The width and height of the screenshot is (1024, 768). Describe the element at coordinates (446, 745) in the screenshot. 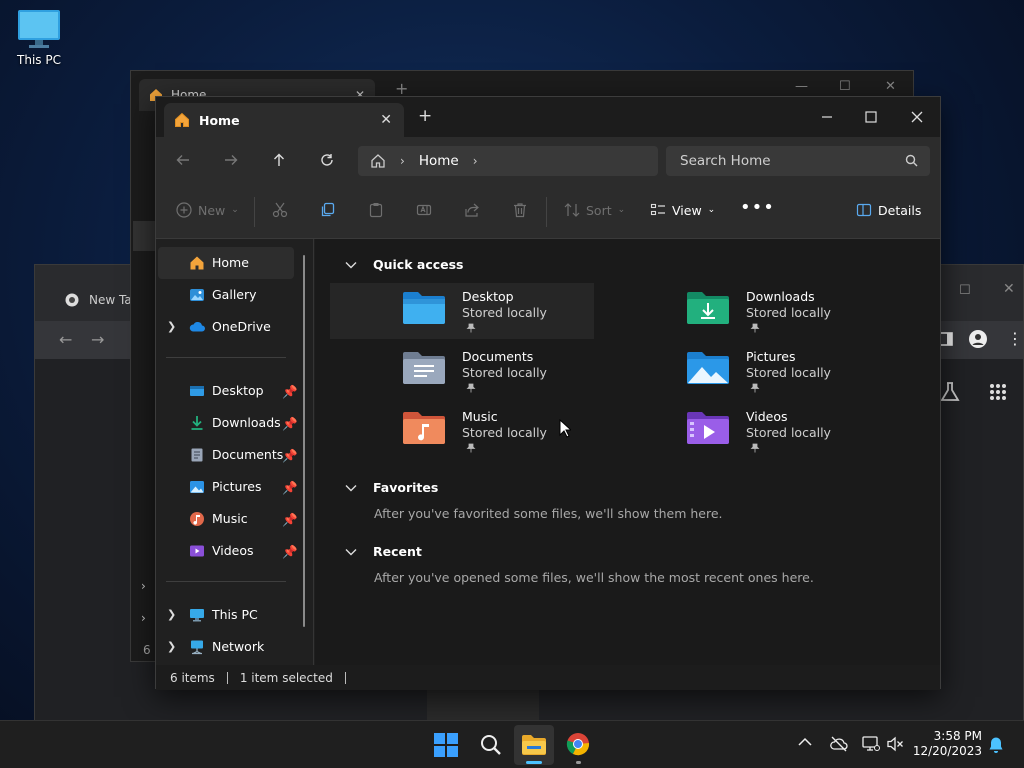

I see `start-windows-icon` at that location.